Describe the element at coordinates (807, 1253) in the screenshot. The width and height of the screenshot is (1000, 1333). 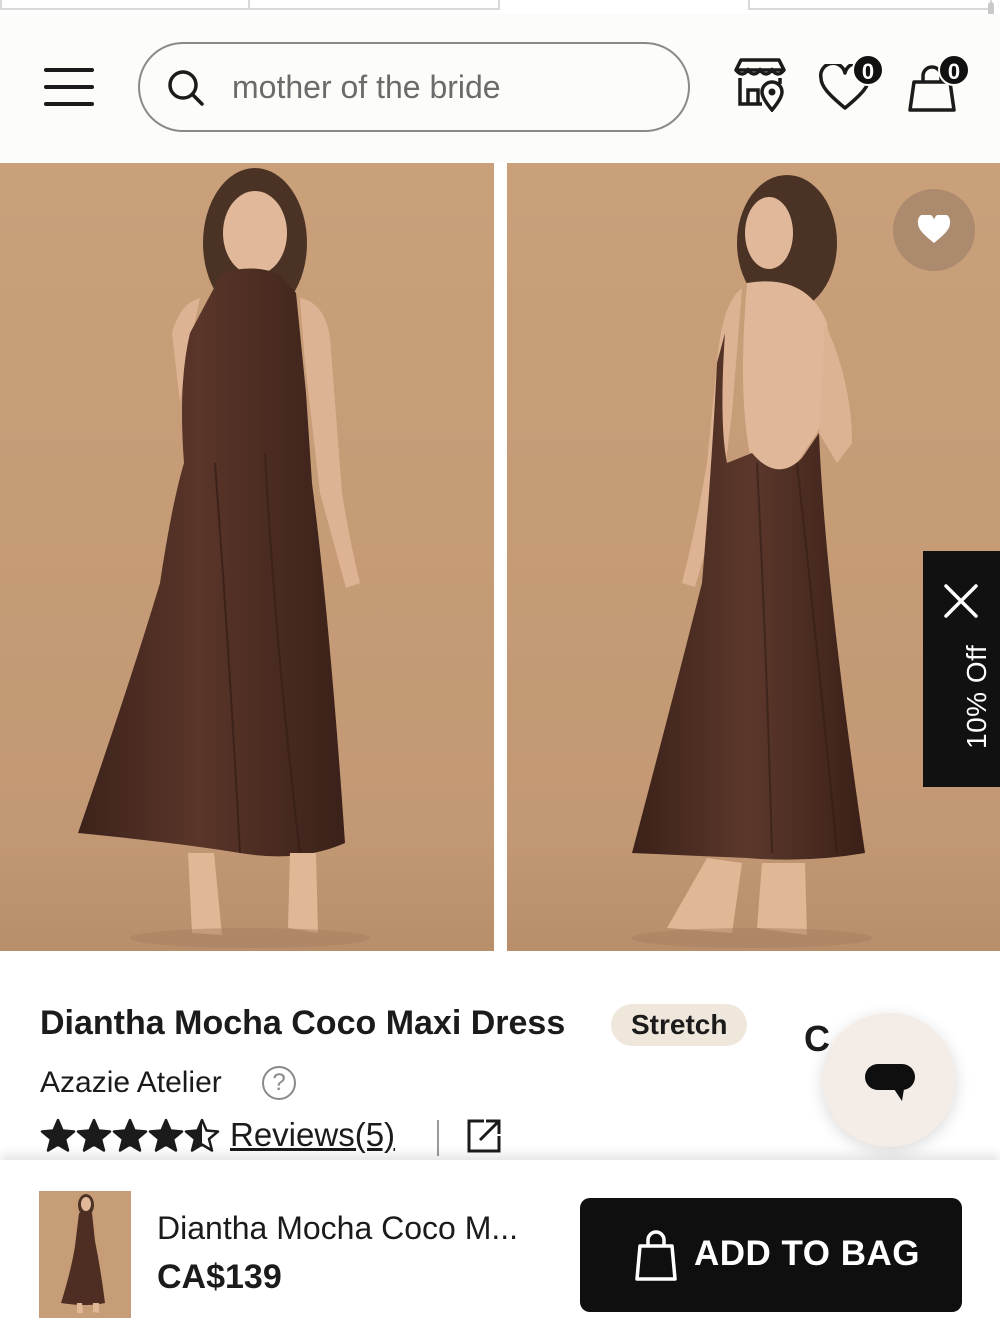
I see `add-to-bag-label: ADD TO BAG` at that location.